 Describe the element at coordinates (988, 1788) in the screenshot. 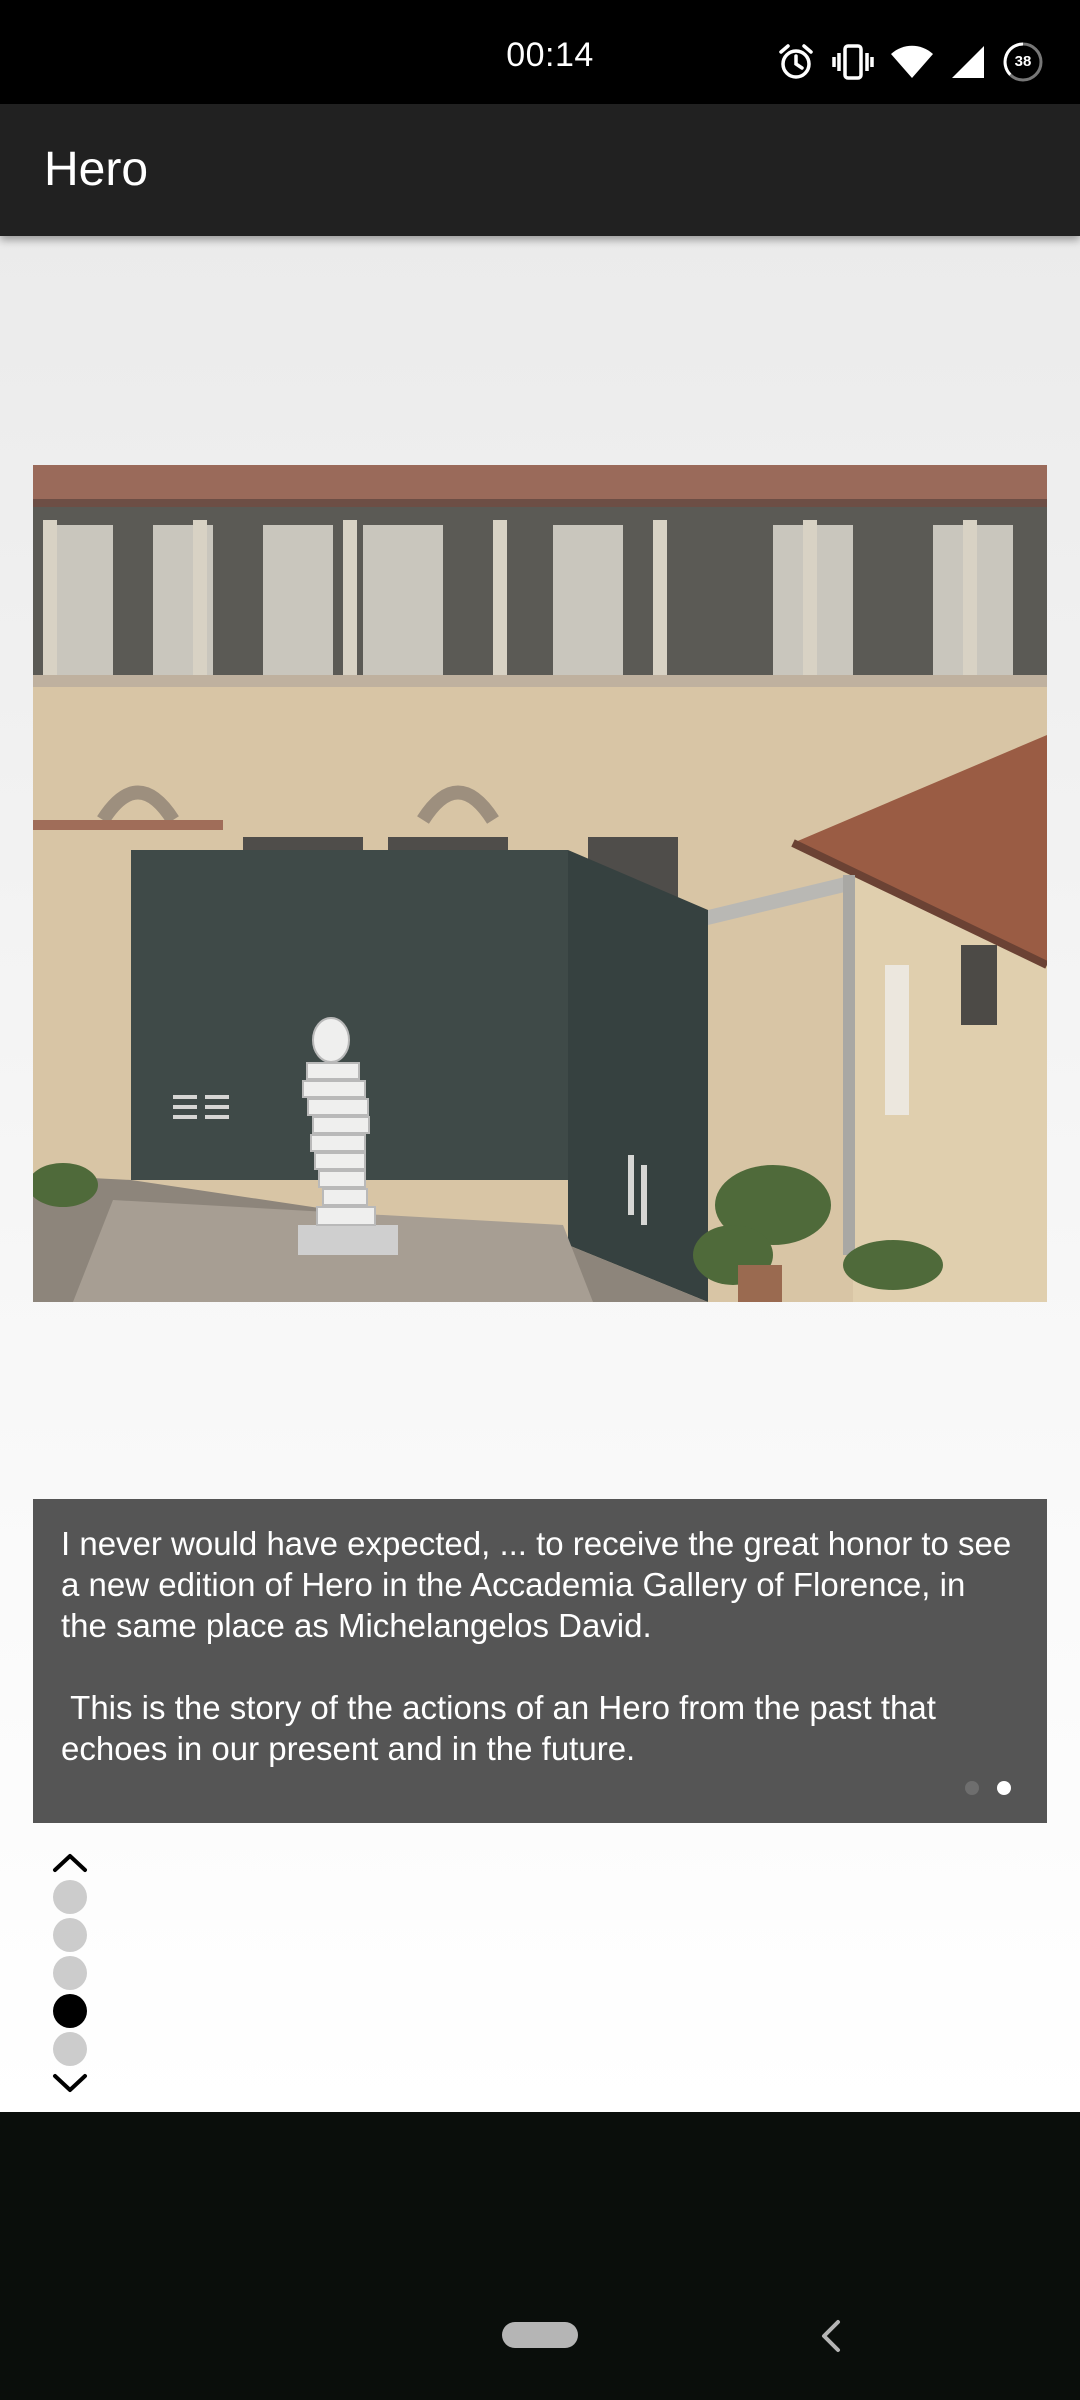

I see `caption-page-indicator` at that location.